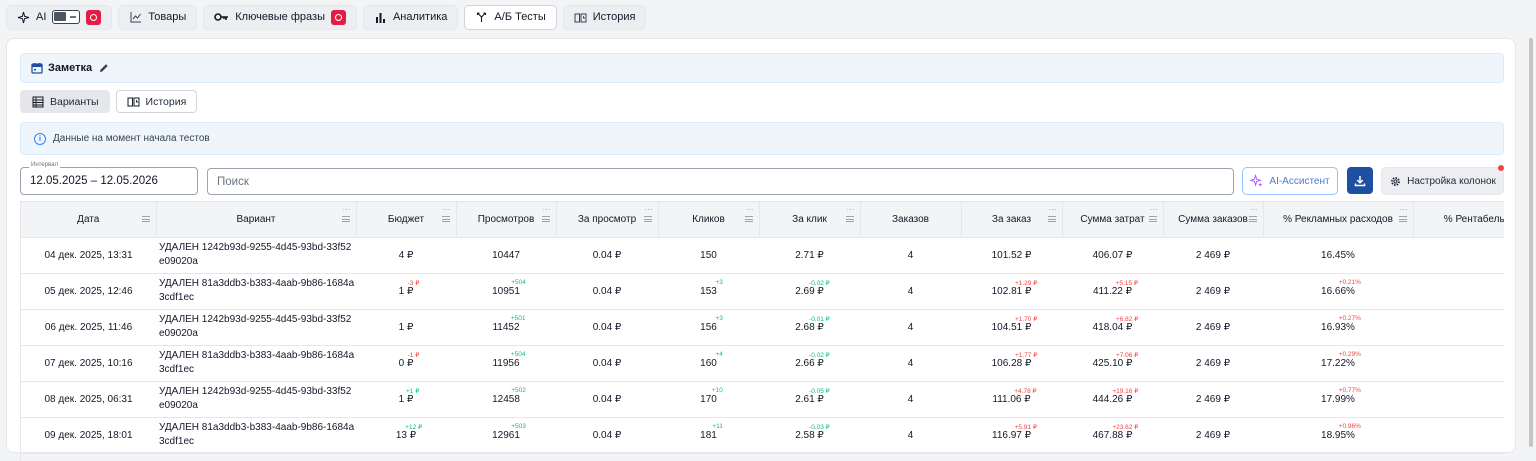  What do you see at coordinates (1213, 220) in the screenshot?
I see `header-order-sum: Сумма заказов ⋯` at bounding box center [1213, 220].